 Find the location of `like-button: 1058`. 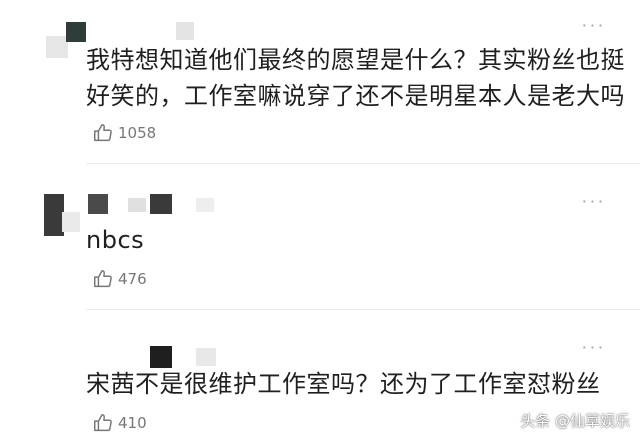

like-button: 1058 is located at coordinates (124, 133).